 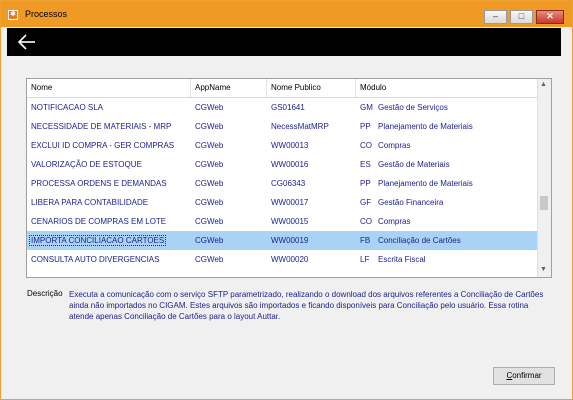 I want to click on confirm-label: onfirmar, so click(x=527, y=375).